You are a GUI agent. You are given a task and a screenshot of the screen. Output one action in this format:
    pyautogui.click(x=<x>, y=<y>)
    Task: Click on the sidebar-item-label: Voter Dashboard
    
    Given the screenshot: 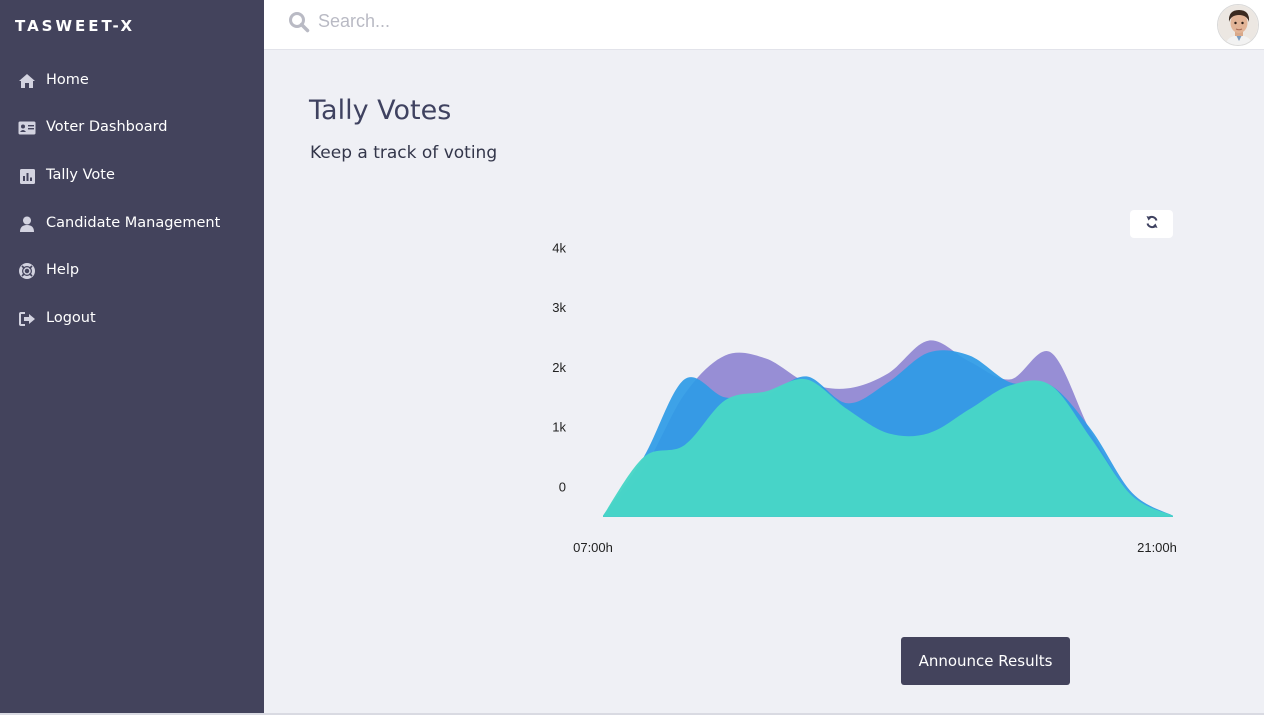 What is the action you would take?
    pyautogui.click(x=107, y=127)
    